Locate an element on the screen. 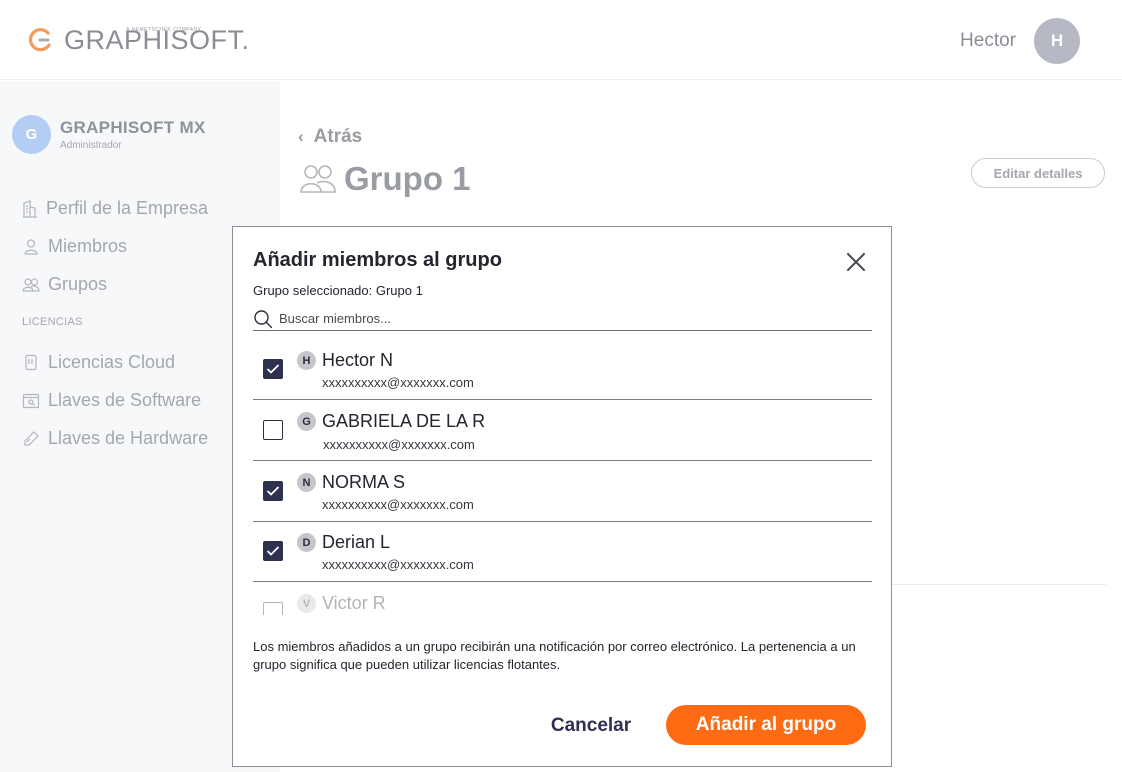 The height and width of the screenshot is (772, 1122). close-icon is located at coordinates (856, 262).